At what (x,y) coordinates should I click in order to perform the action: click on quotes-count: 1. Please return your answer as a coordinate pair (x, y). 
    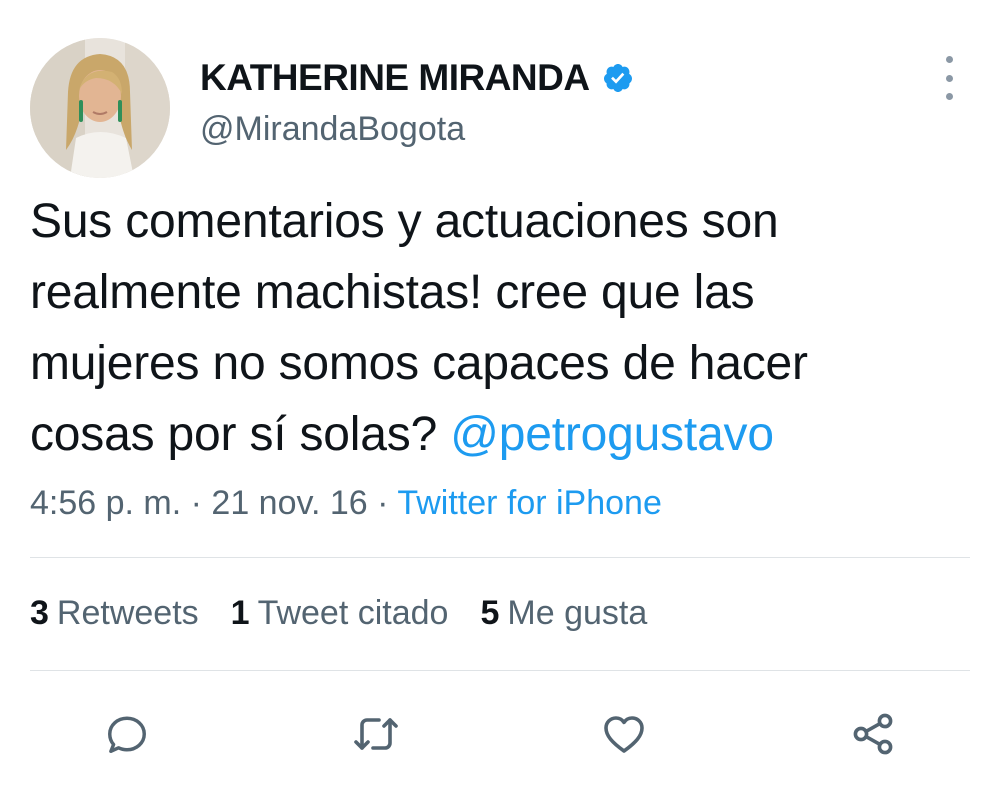
    Looking at the image, I should click on (240, 613).